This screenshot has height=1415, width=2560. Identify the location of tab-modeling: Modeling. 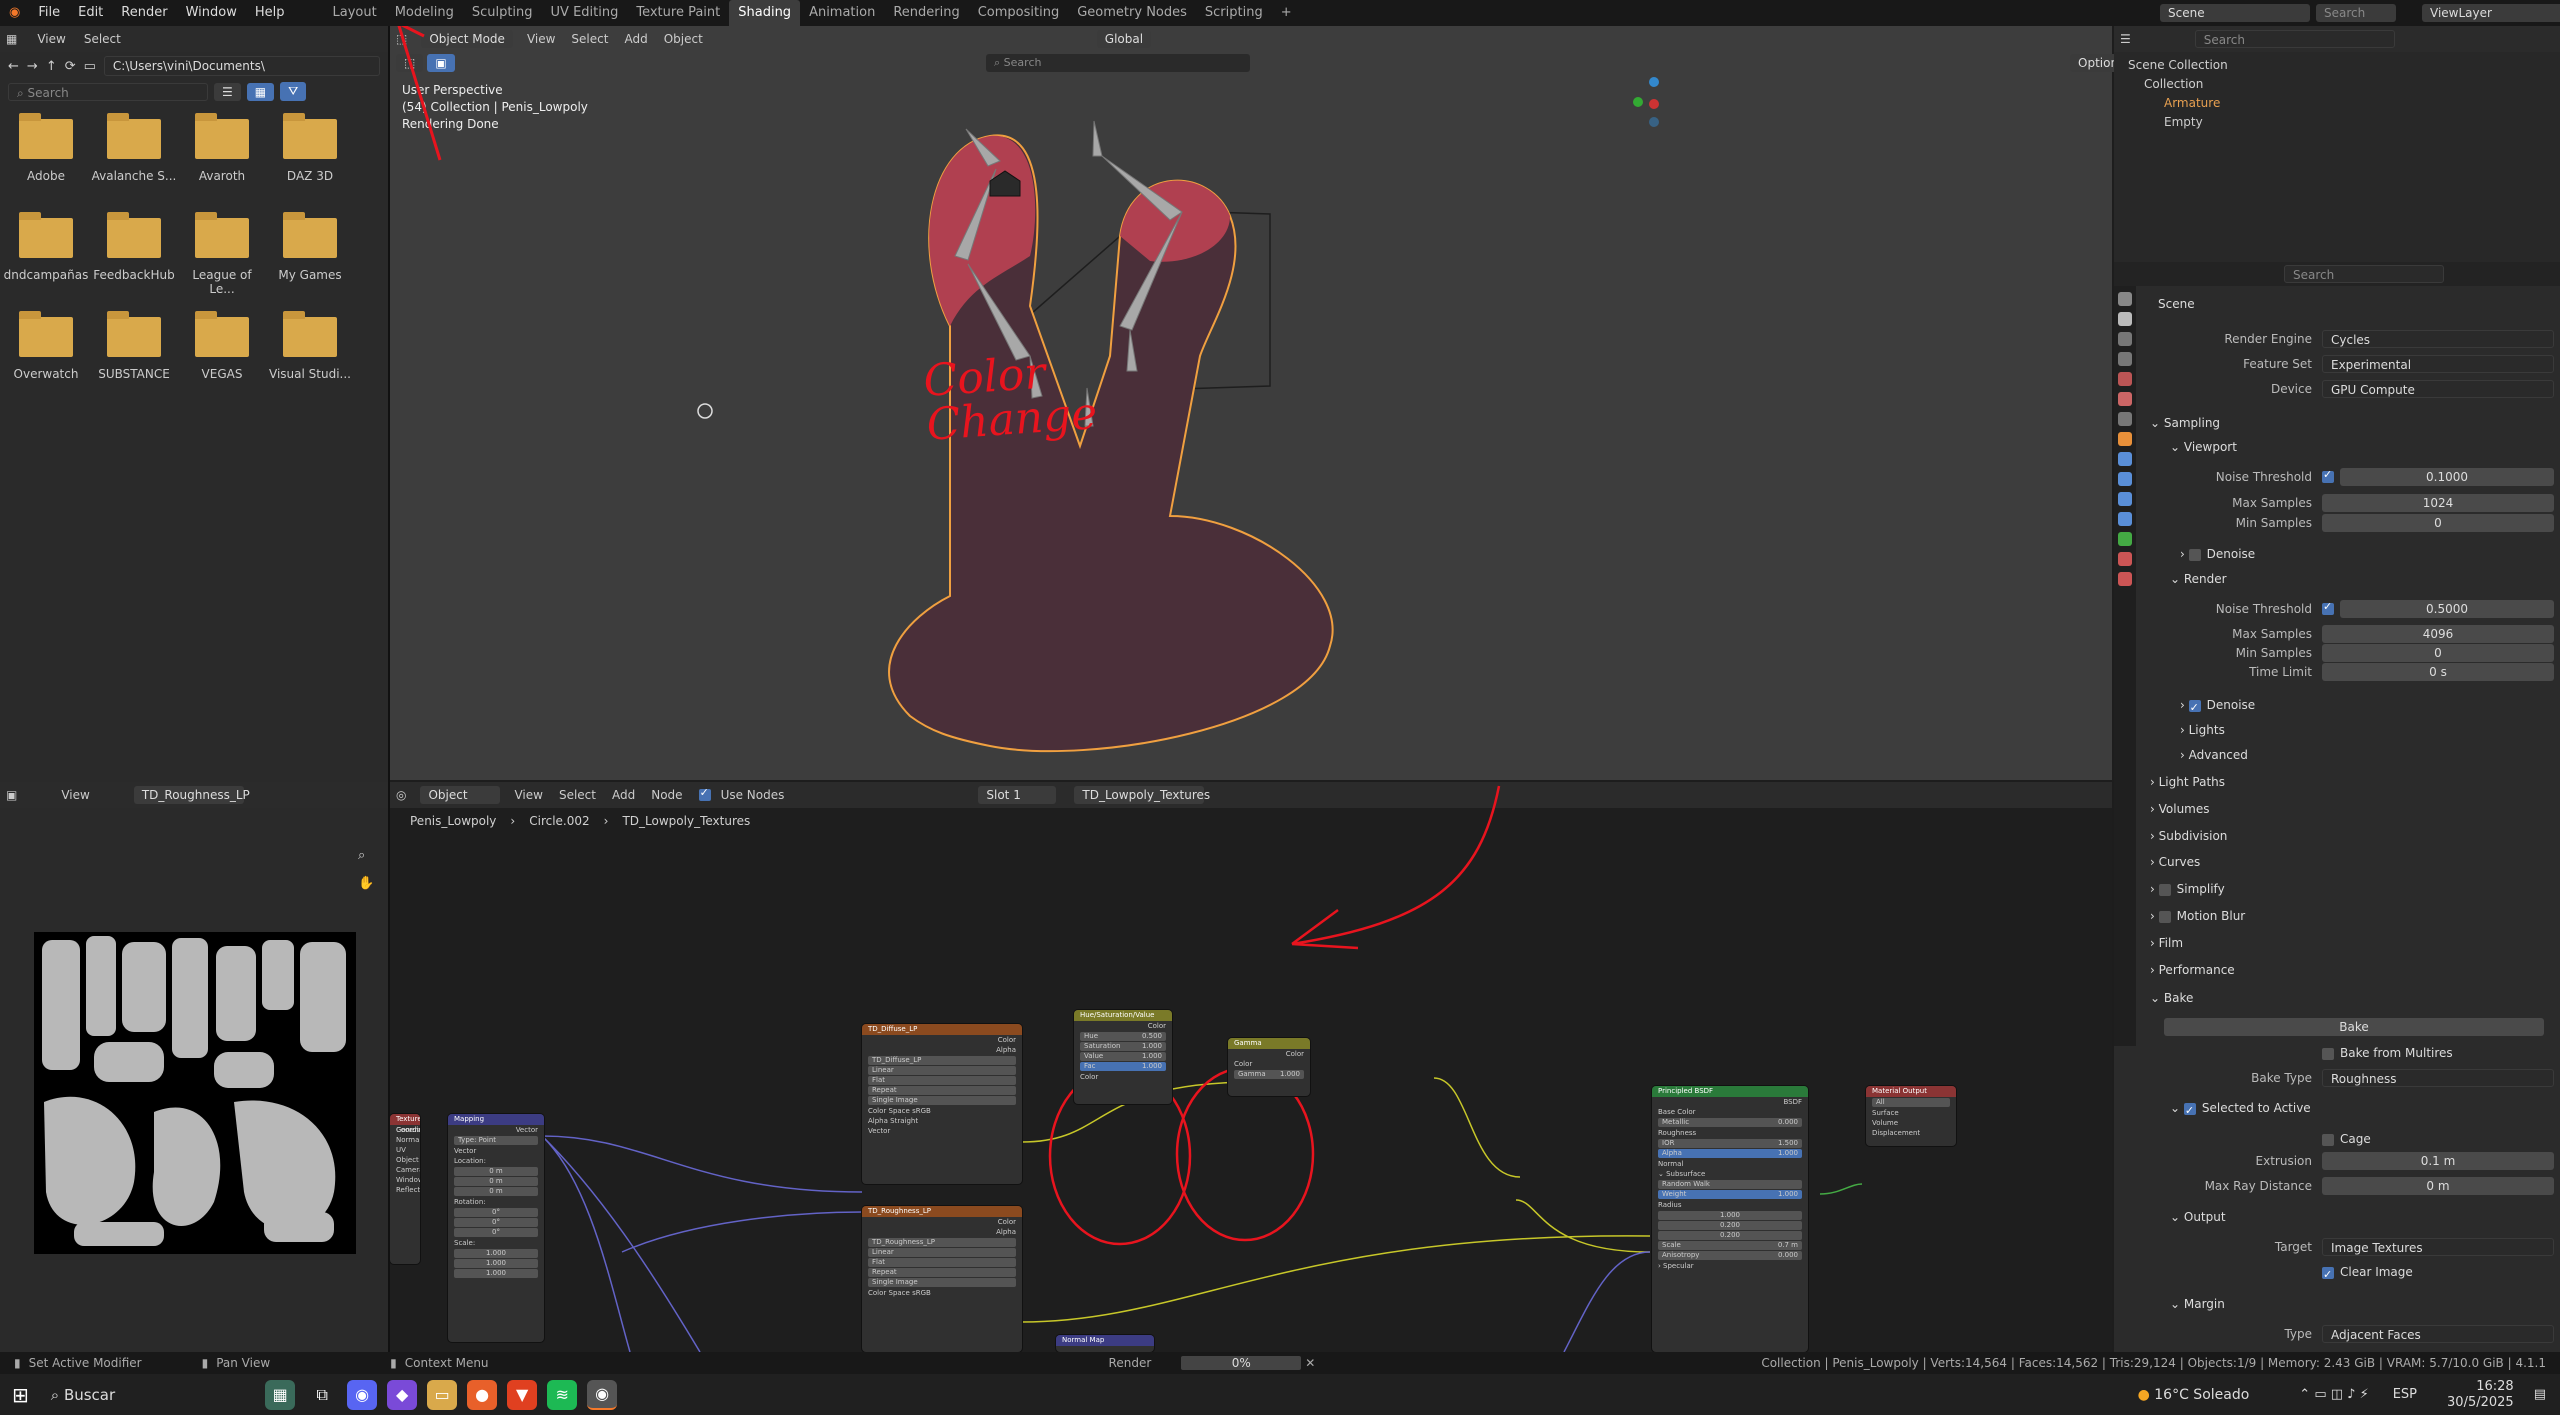
(424, 13).